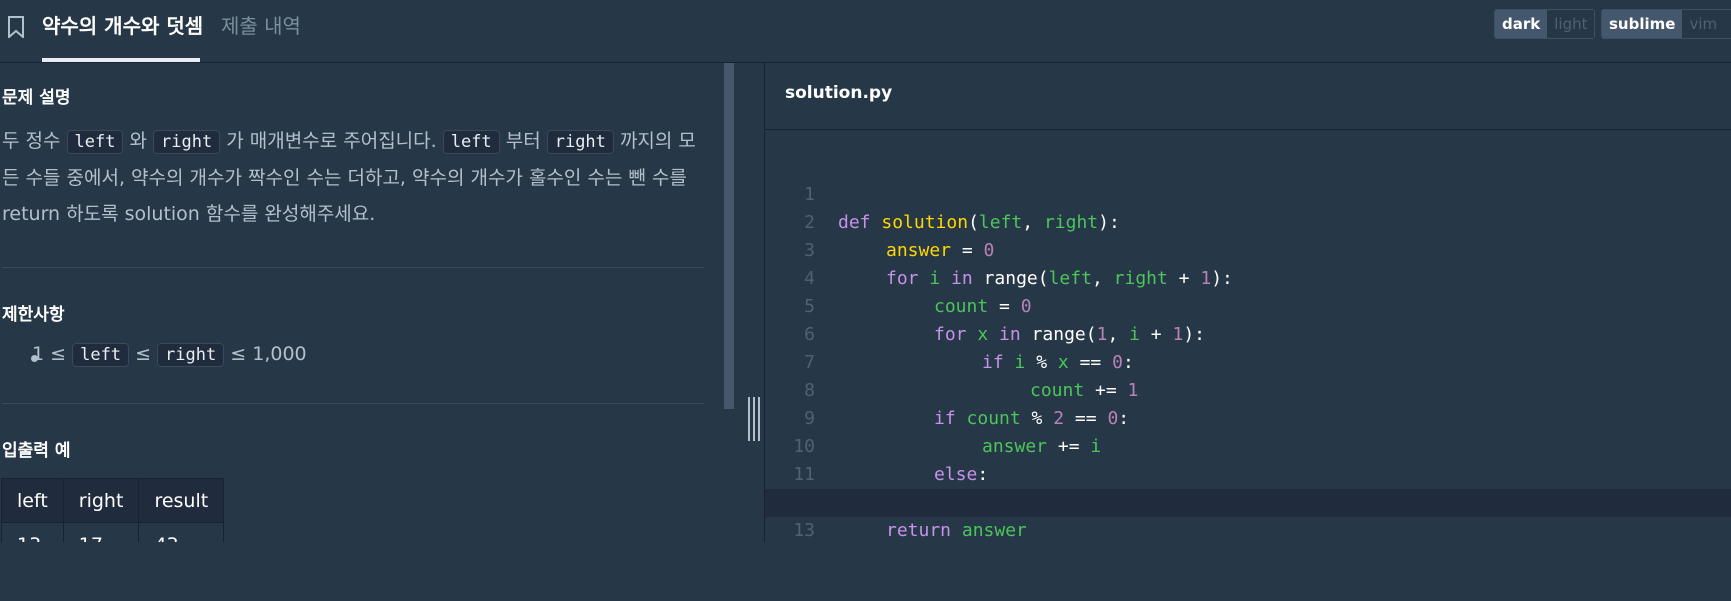  Describe the element at coordinates (1703, 24) in the screenshot. I see `keymap-vim-button: vim` at that location.